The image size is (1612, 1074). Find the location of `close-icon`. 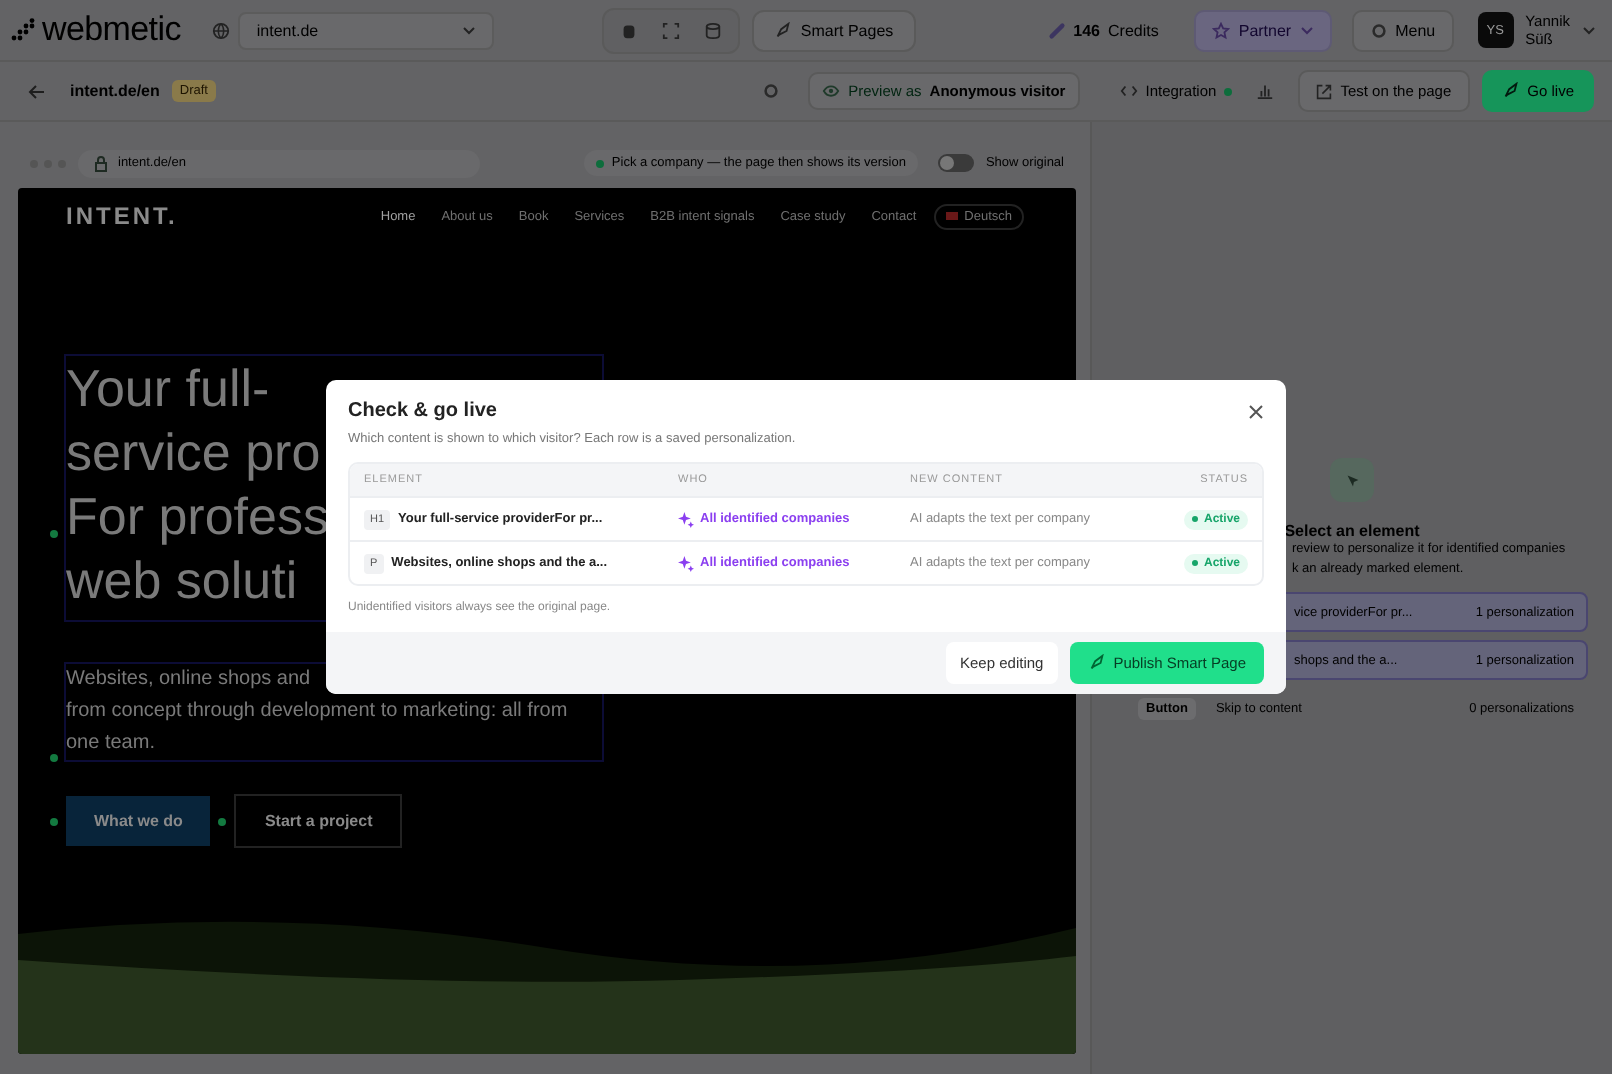

close-icon is located at coordinates (1256, 411).